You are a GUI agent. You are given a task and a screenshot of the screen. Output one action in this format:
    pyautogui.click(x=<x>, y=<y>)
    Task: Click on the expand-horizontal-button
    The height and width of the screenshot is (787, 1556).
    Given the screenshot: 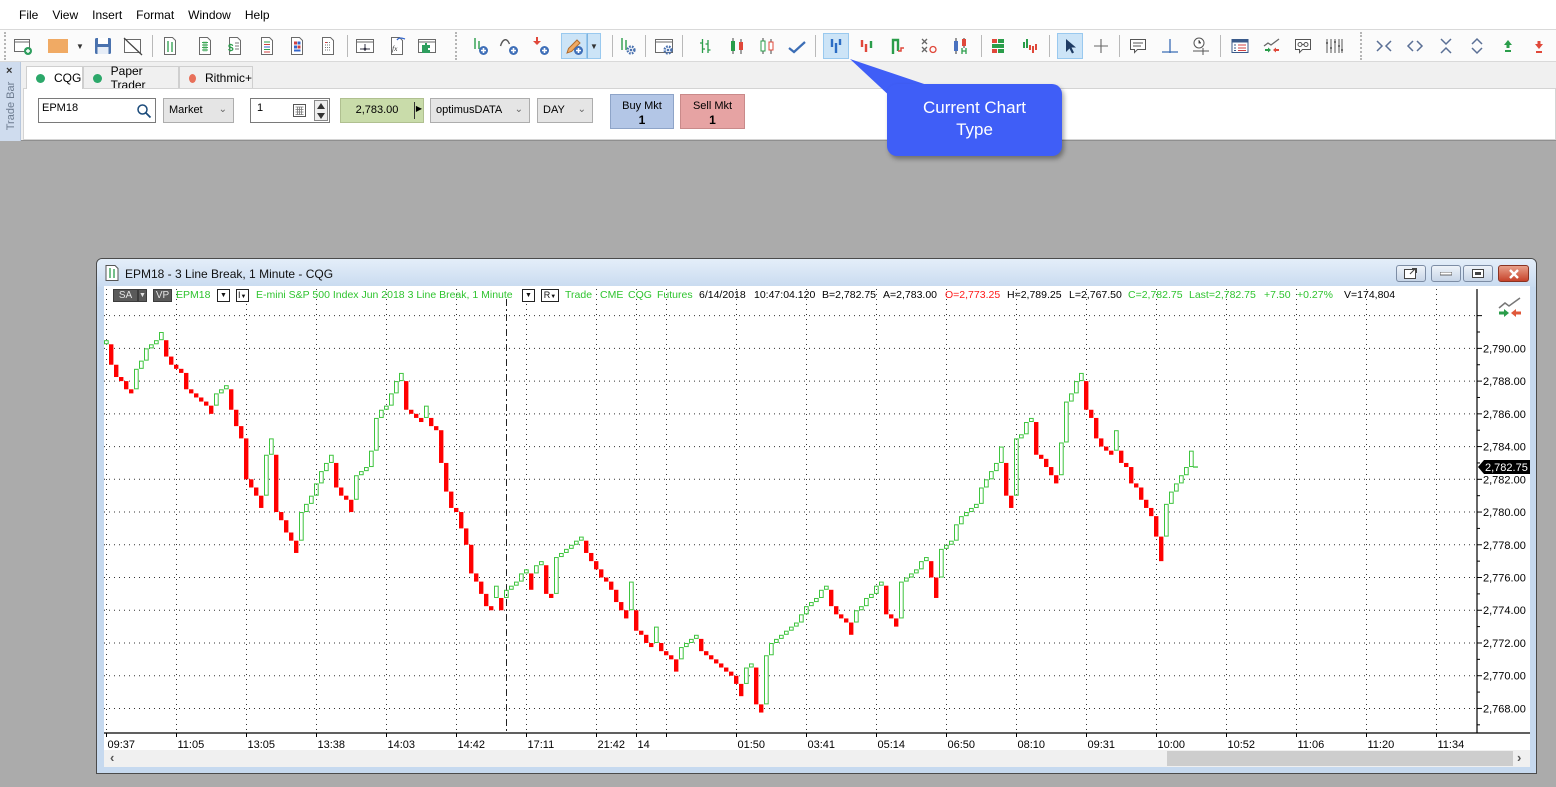 What is the action you would take?
    pyautogui.click(x=1415, y=46)
    